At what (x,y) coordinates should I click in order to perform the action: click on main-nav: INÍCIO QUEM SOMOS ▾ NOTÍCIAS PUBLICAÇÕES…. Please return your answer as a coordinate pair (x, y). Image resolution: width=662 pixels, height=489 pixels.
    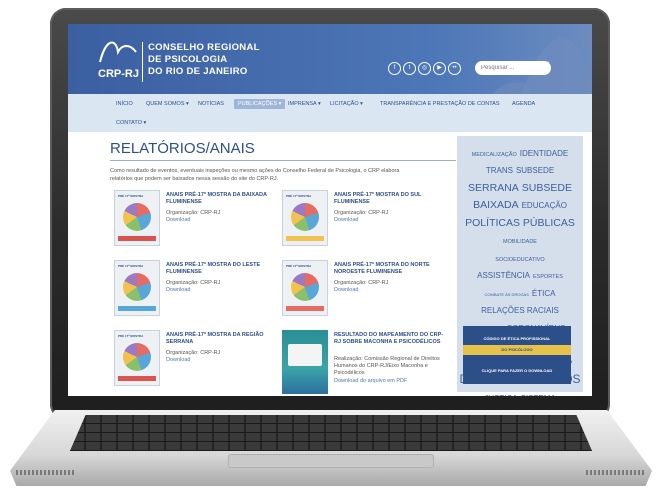
    Looking at the image, I should click on (330, 113).